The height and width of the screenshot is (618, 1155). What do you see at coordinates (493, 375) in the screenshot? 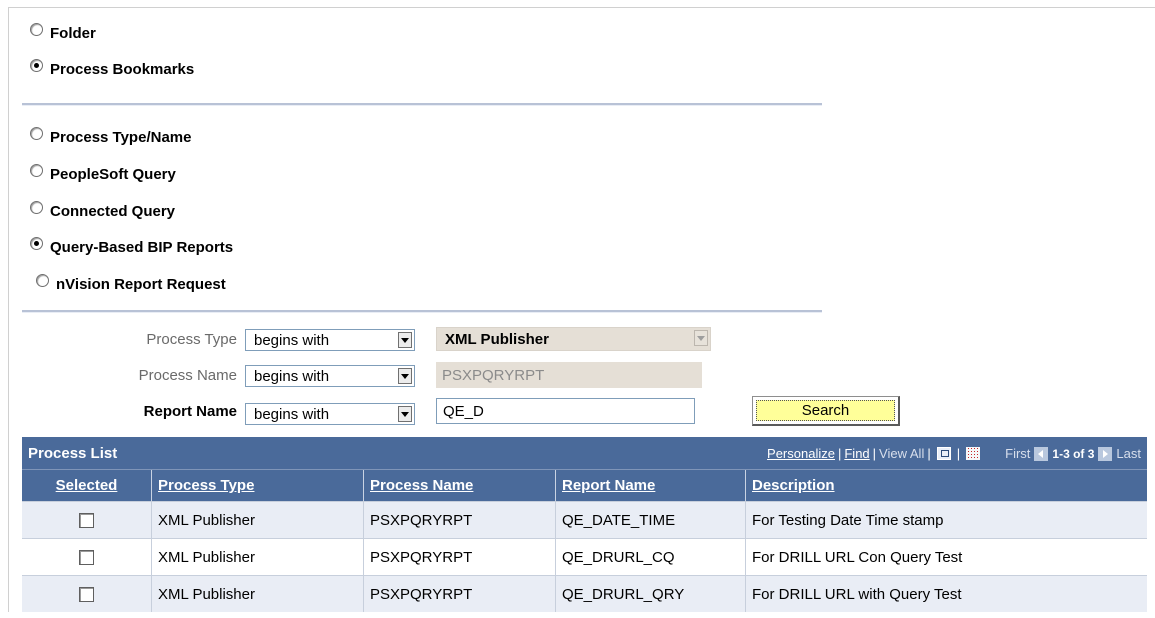
I see `process-name-value: PSXPQRYRPT` at bounding box center [493, 375].